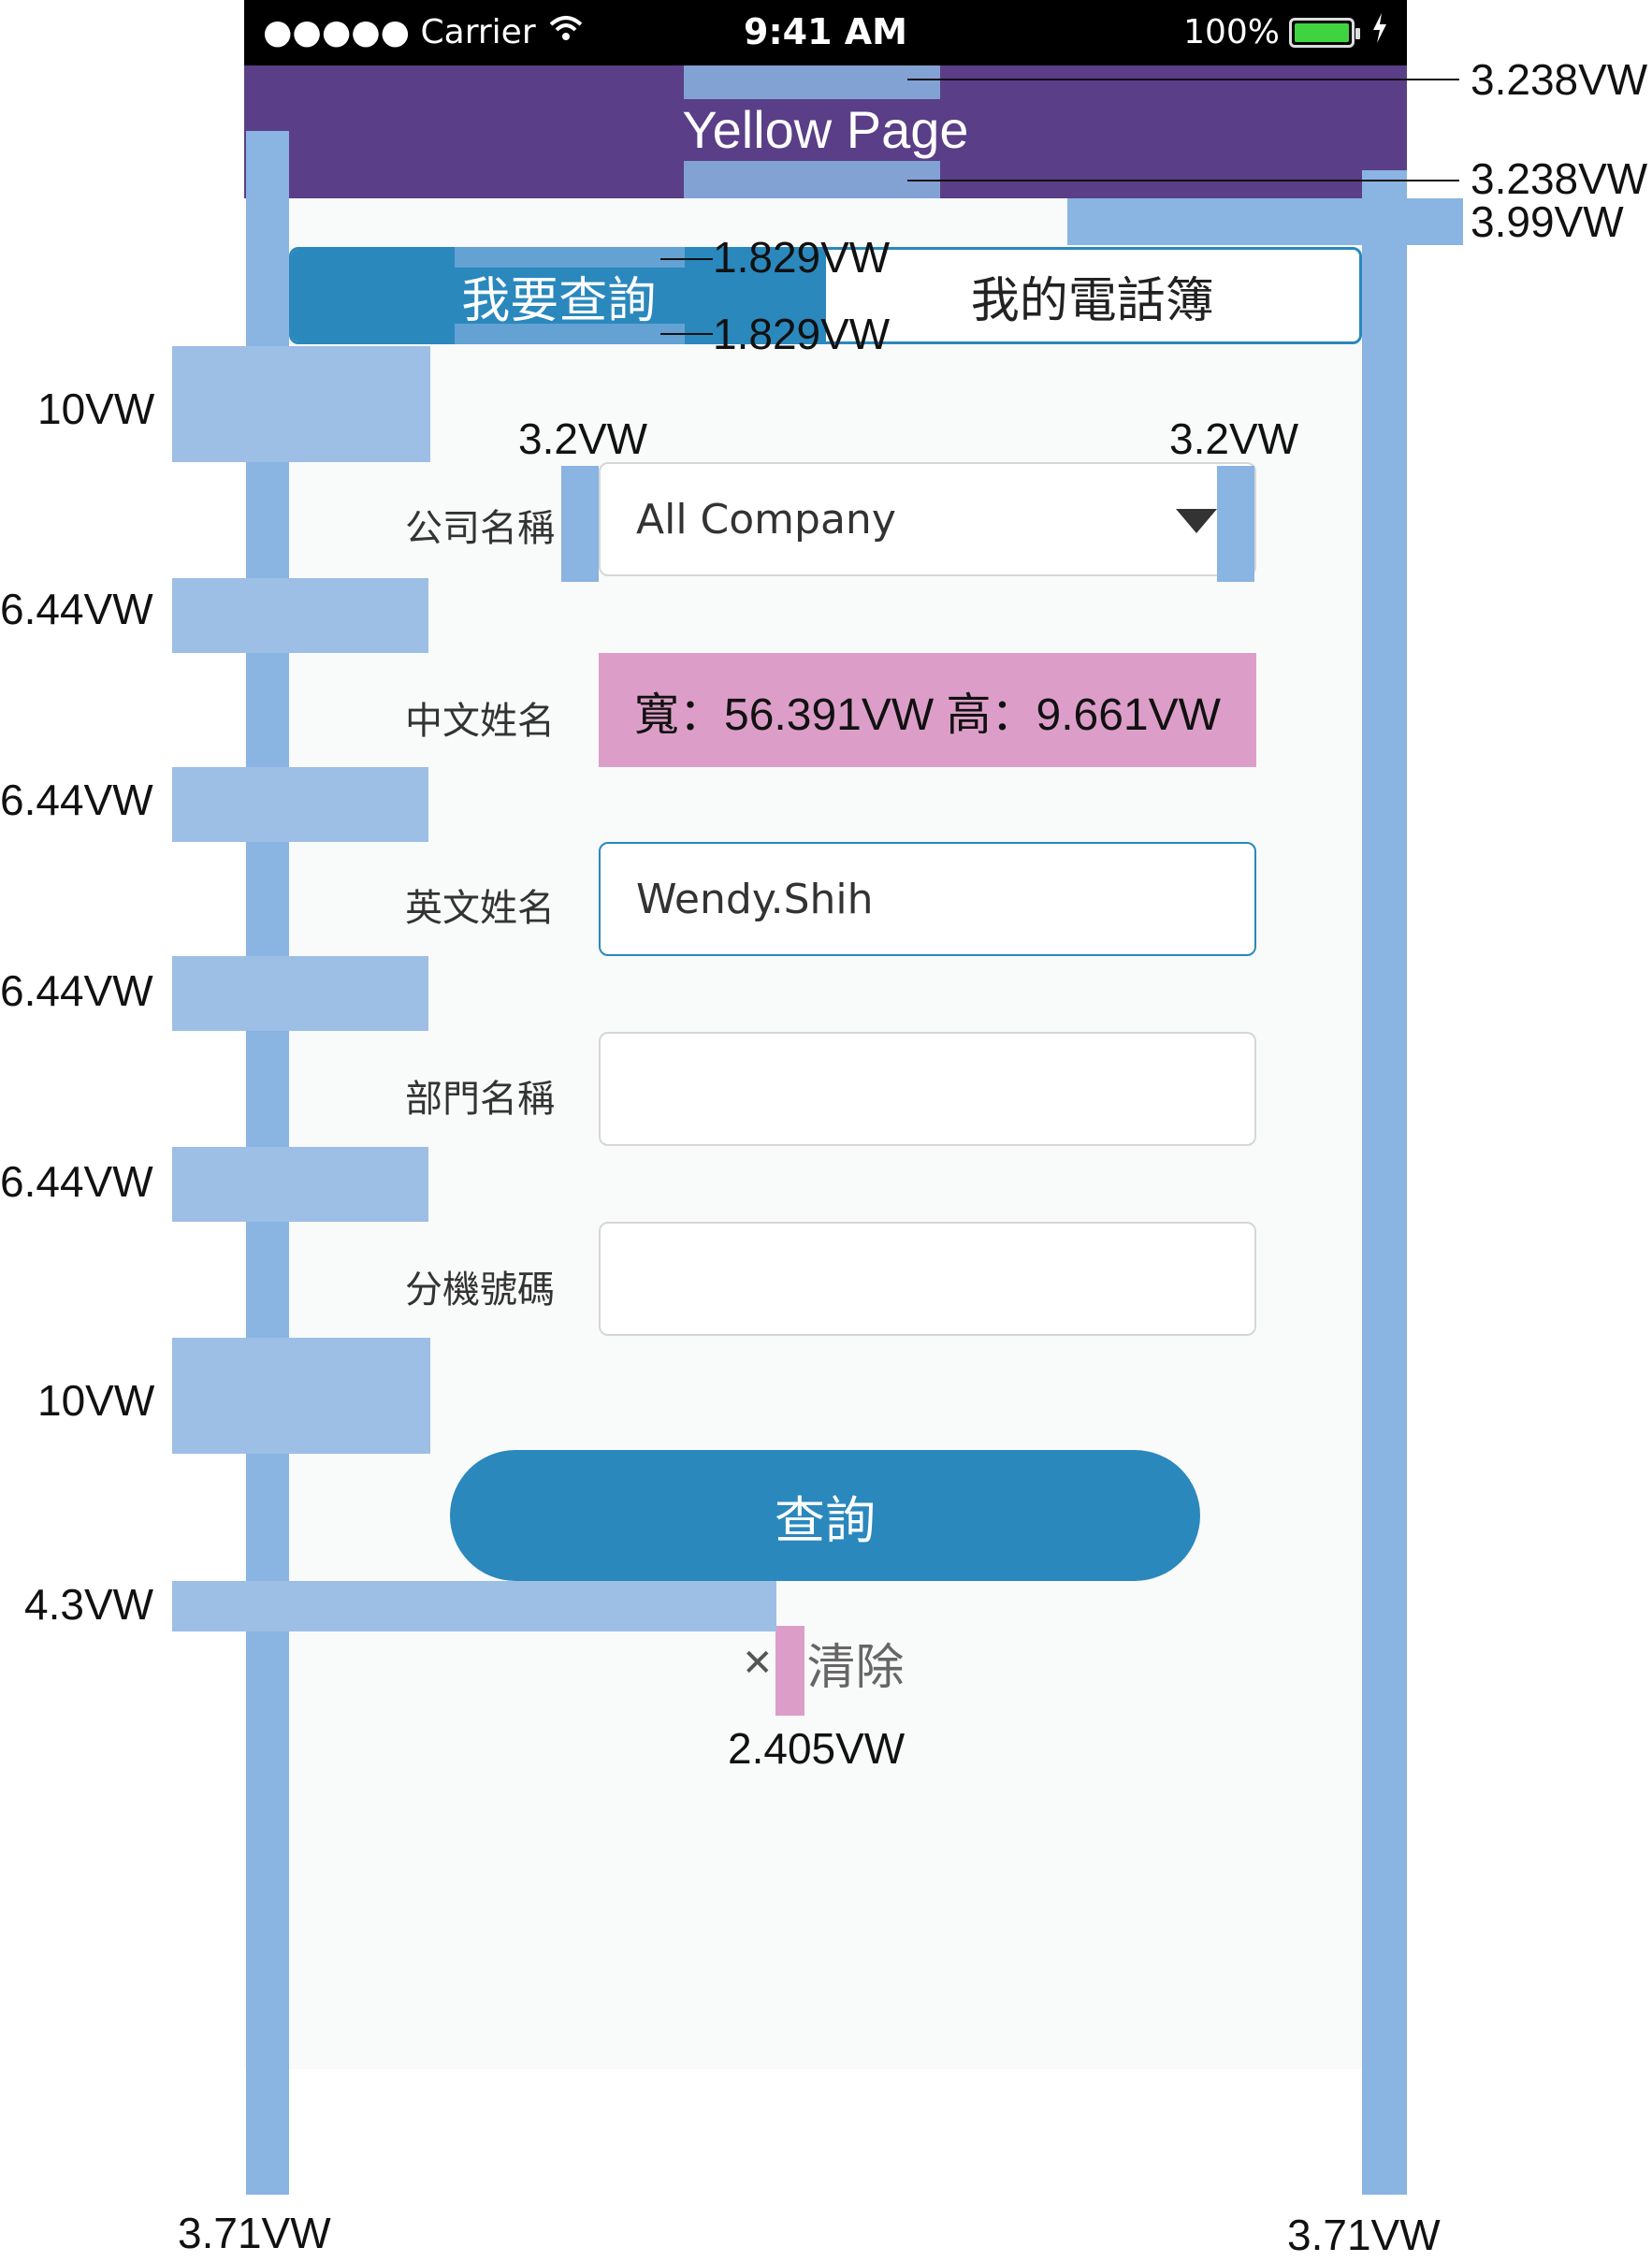  Describe the element at coordinates (76, 609) in the screenshot. I see `row-gap-label-1: 6.44VW` at that location.